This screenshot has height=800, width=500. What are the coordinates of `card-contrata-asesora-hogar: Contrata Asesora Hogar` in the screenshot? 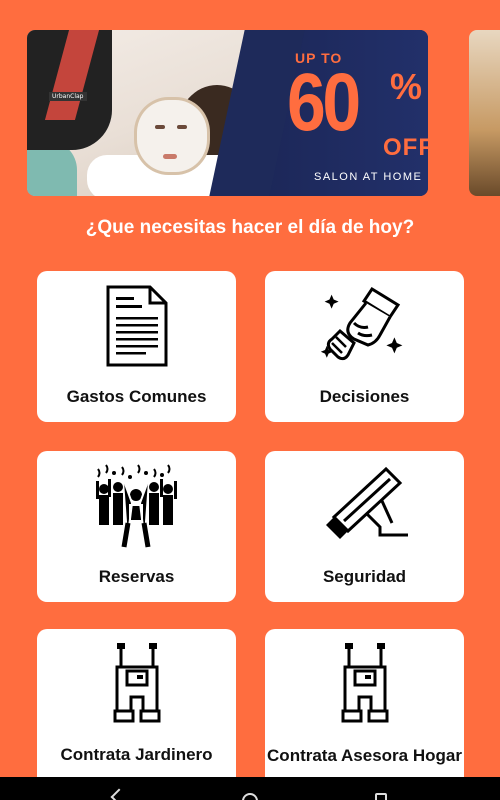 It's located at (364, 709).